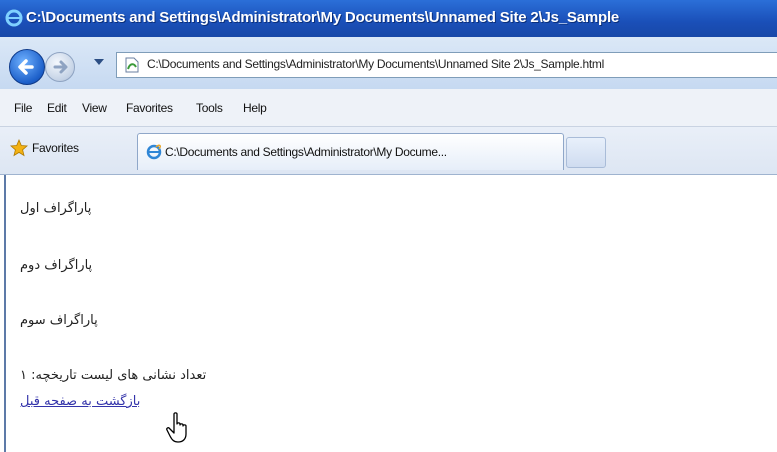  Describe the element at coordinates (132, 65) in the screenshot. I see `page-icon` at that location.